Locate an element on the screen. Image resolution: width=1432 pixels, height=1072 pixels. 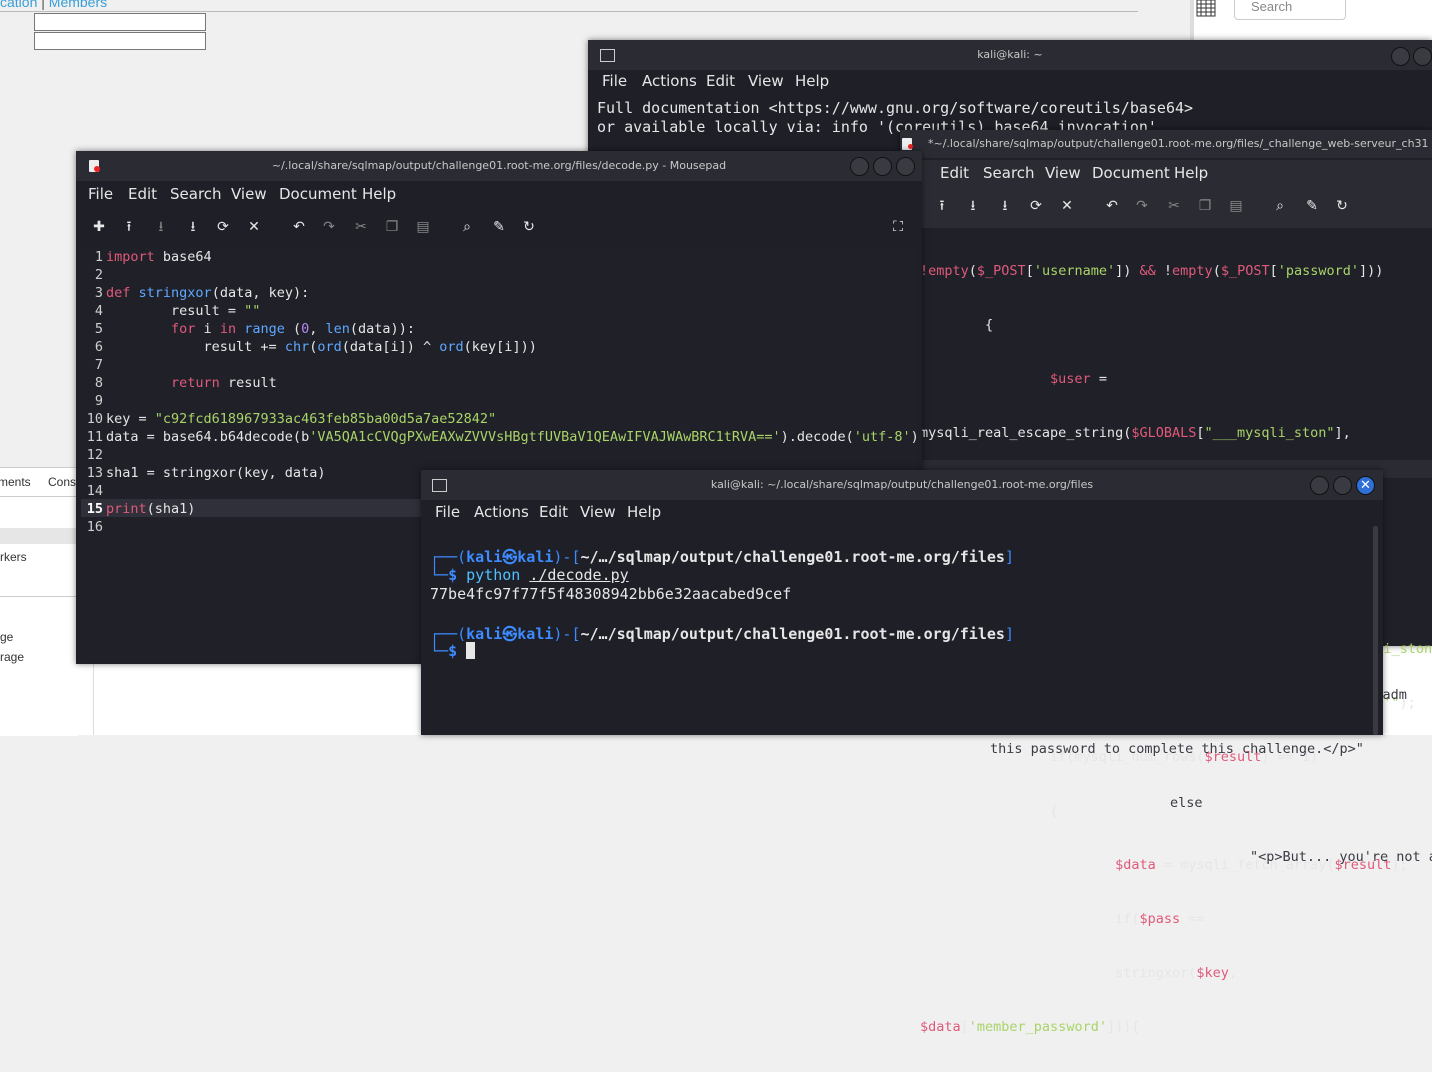
devtools-content is located at coordinates (250, 697).